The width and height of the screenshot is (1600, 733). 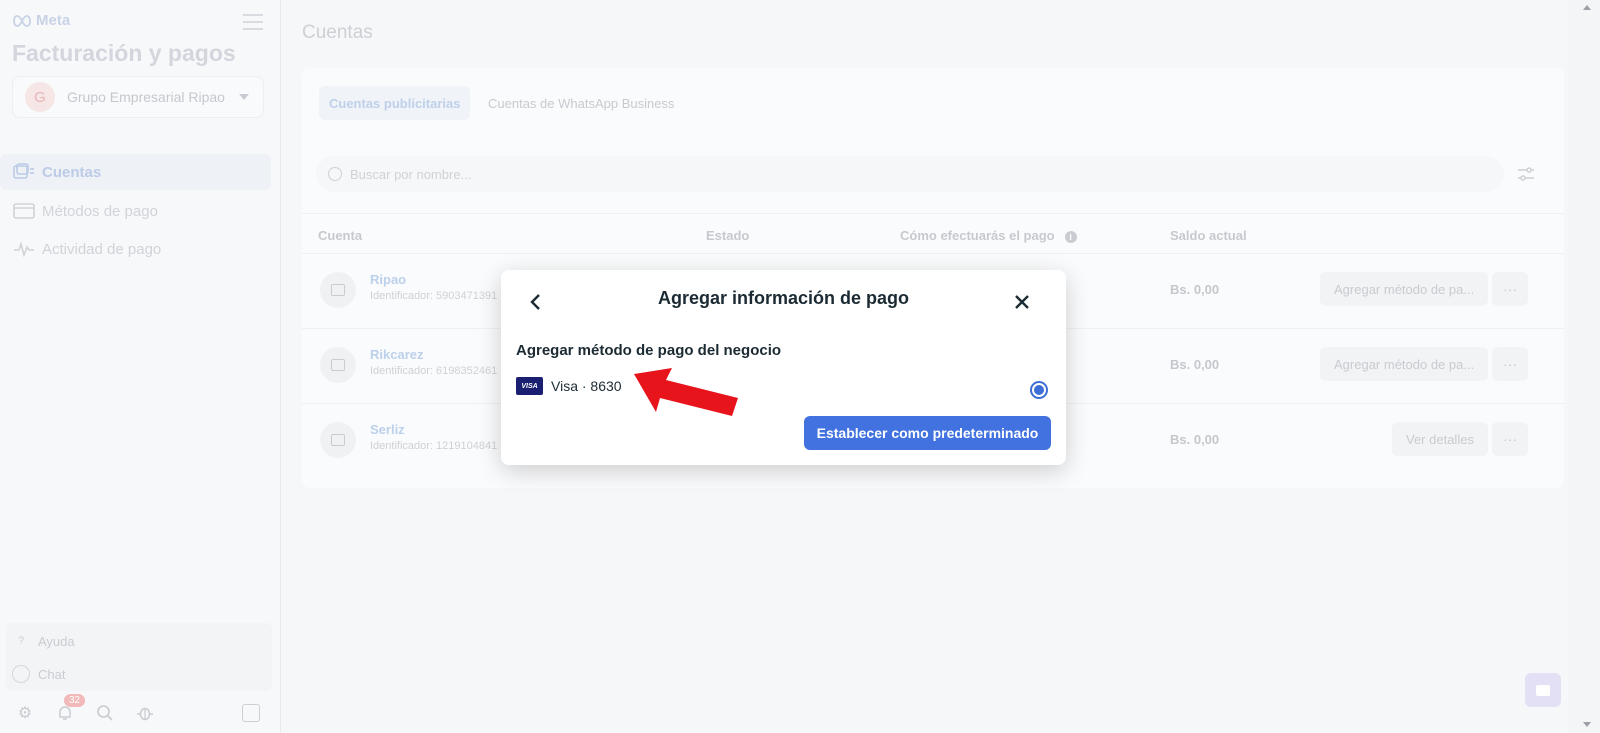 I want to click on set-default-button: Establecer como predeterminado, so click(x=927, y=433).